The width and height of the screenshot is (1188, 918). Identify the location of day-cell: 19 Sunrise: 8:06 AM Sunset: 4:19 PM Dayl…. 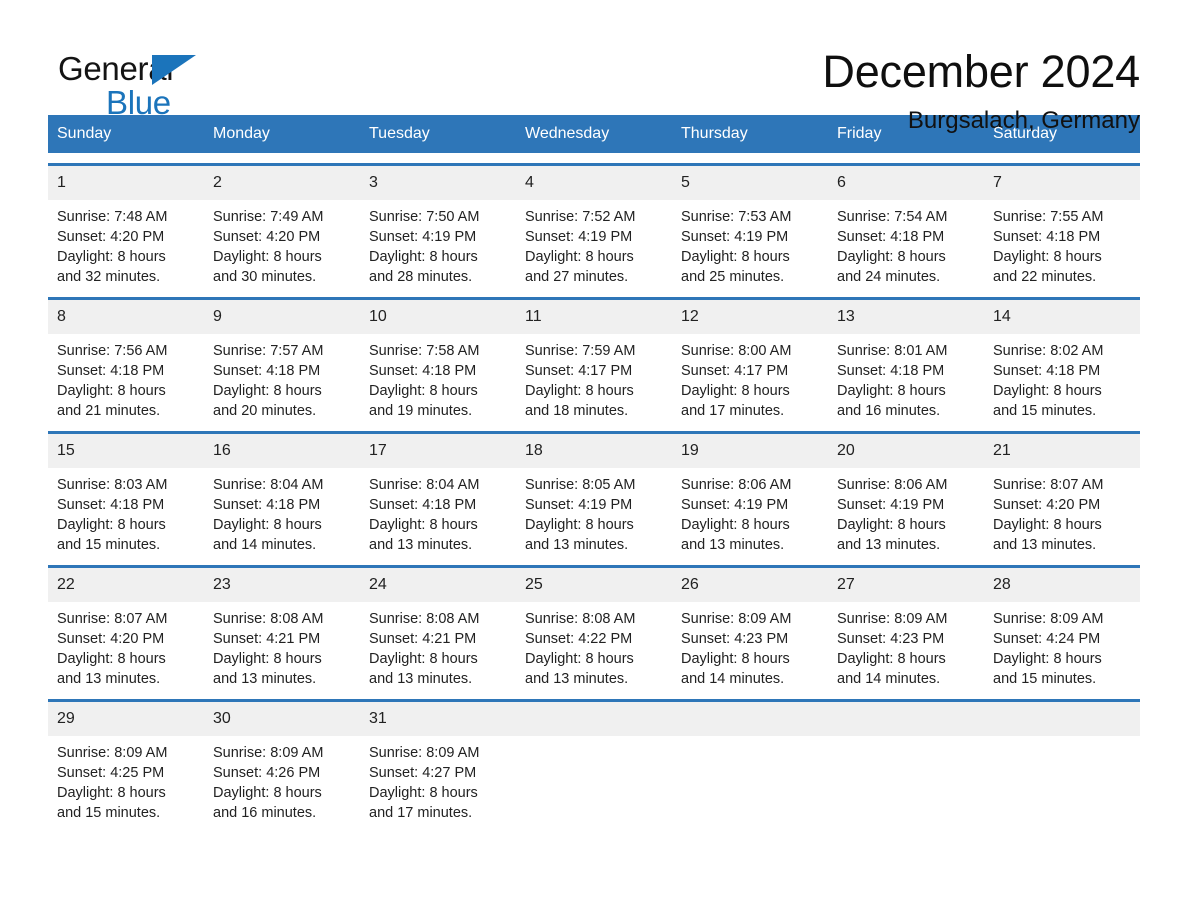
(750, 494).